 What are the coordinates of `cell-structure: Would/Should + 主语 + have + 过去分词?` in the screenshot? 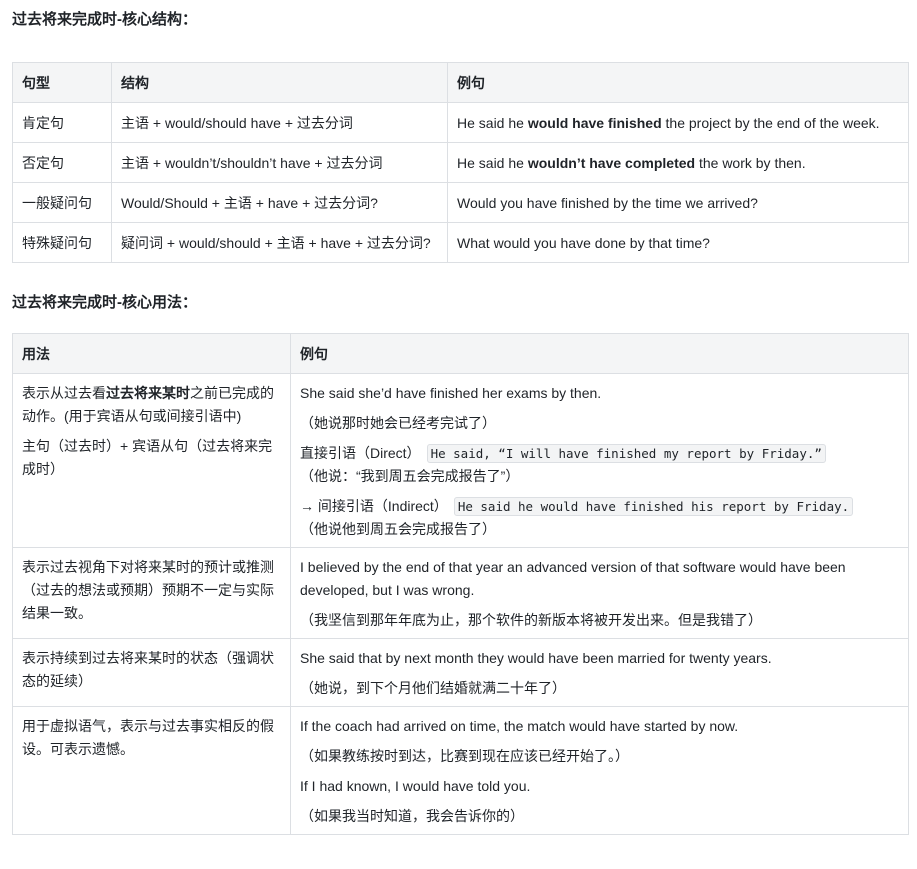 It's located at (279, 202).